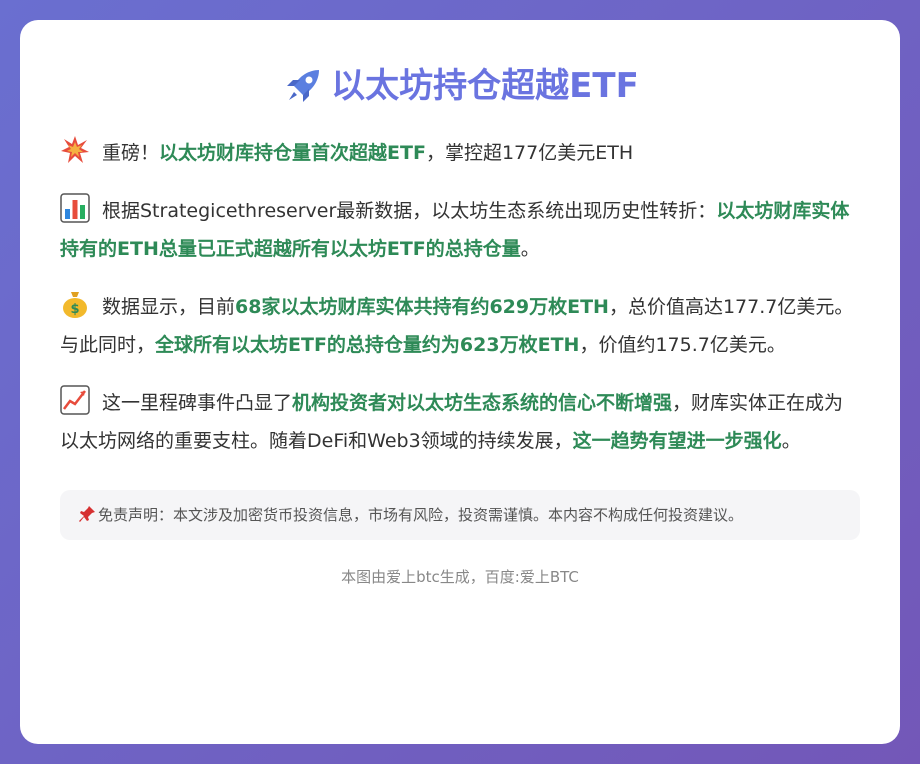 This screenshot has width=920, height=764. What do you see at coordinates (131, 153) in the screenshot?
I see `paragraph-text: 重磅！` at bounding box center [131, 153].